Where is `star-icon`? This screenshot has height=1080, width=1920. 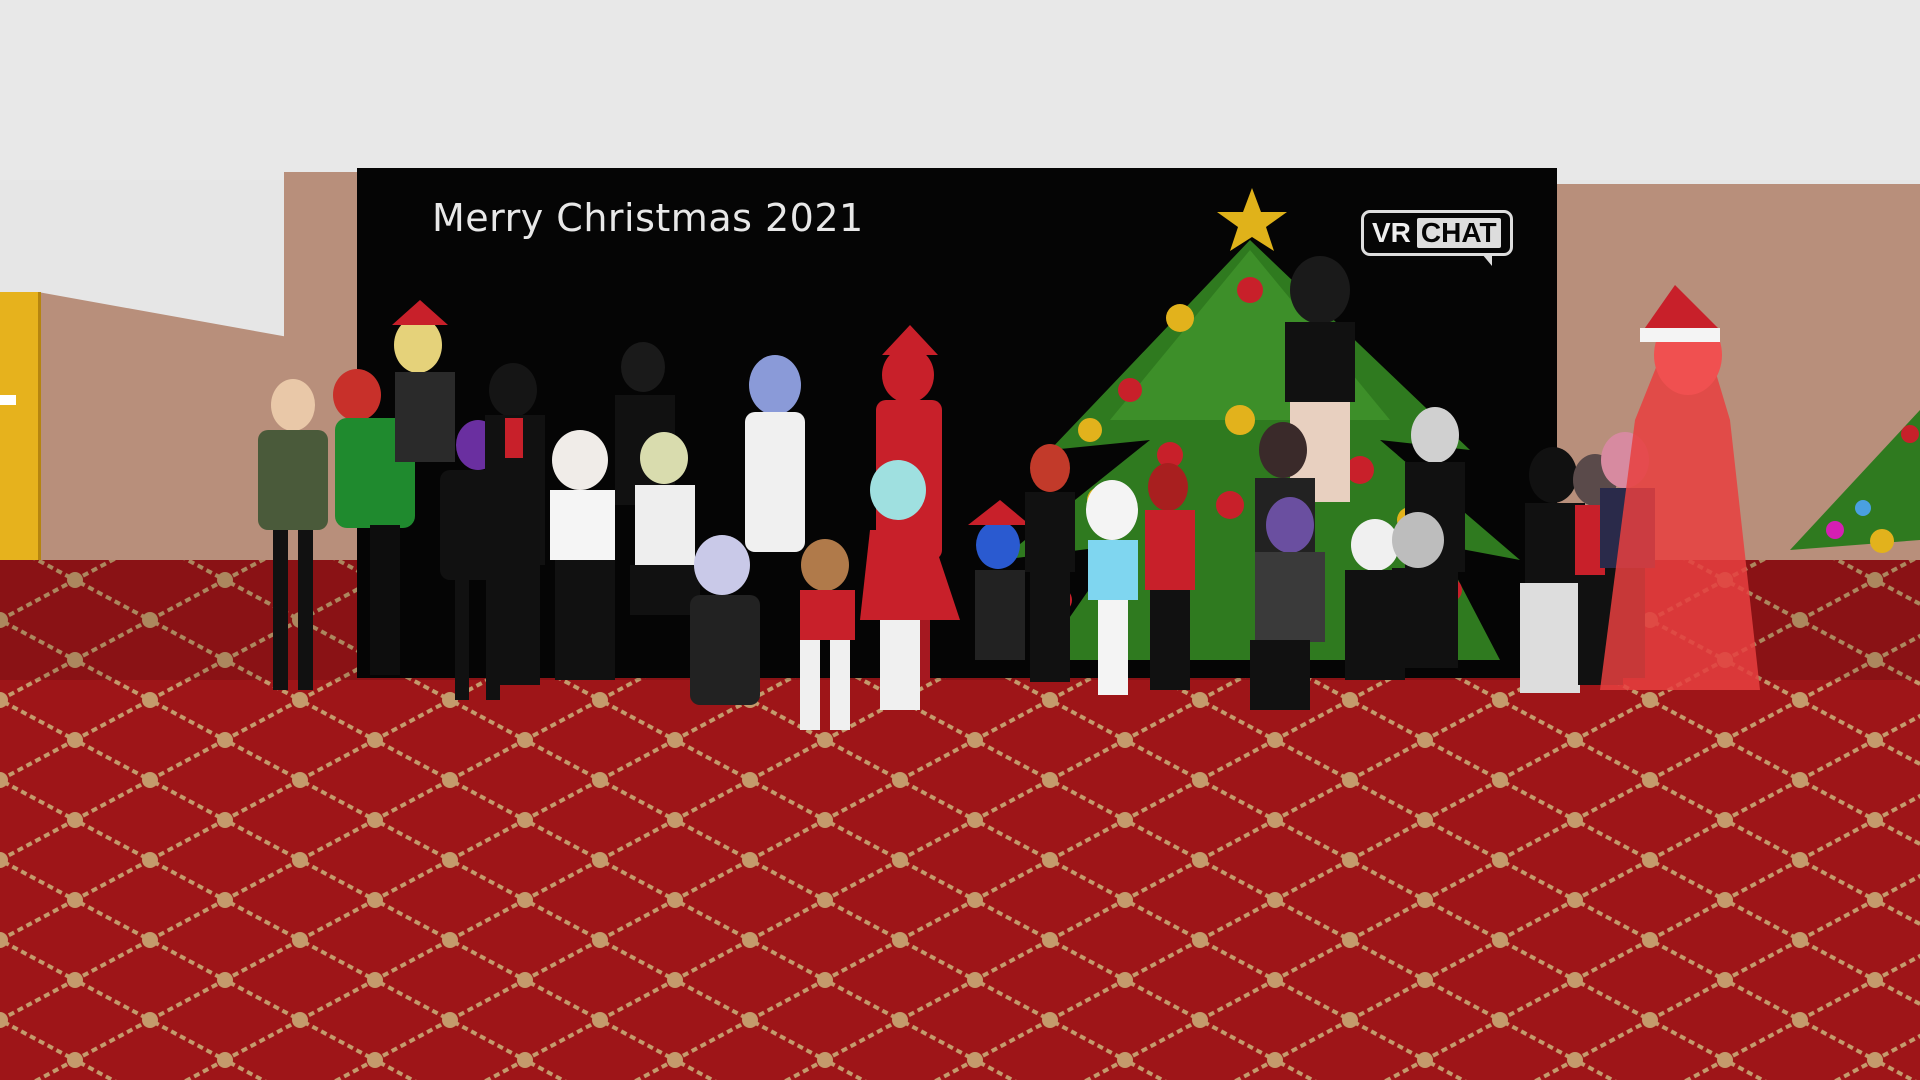
star-icon is located at coordinates (1252, 219).